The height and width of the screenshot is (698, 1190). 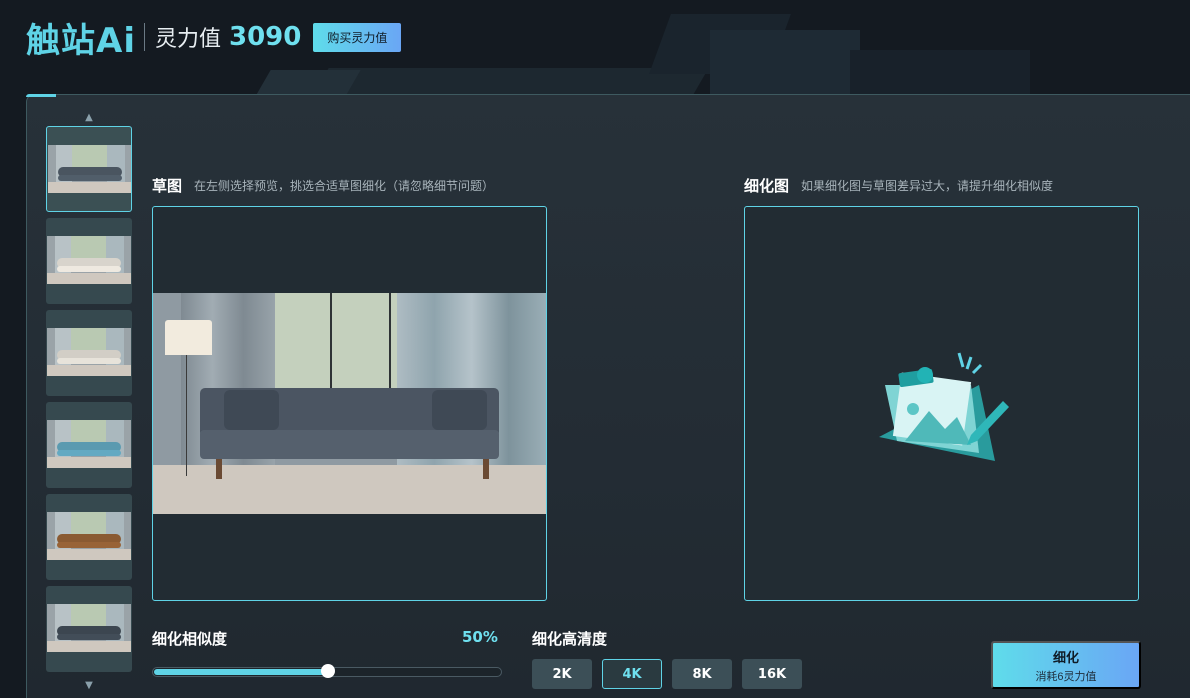 What do you see at coordinates (480, 637) in the screenshot?
I see `similarity-value: 50%` at bounding box center [480, 637].